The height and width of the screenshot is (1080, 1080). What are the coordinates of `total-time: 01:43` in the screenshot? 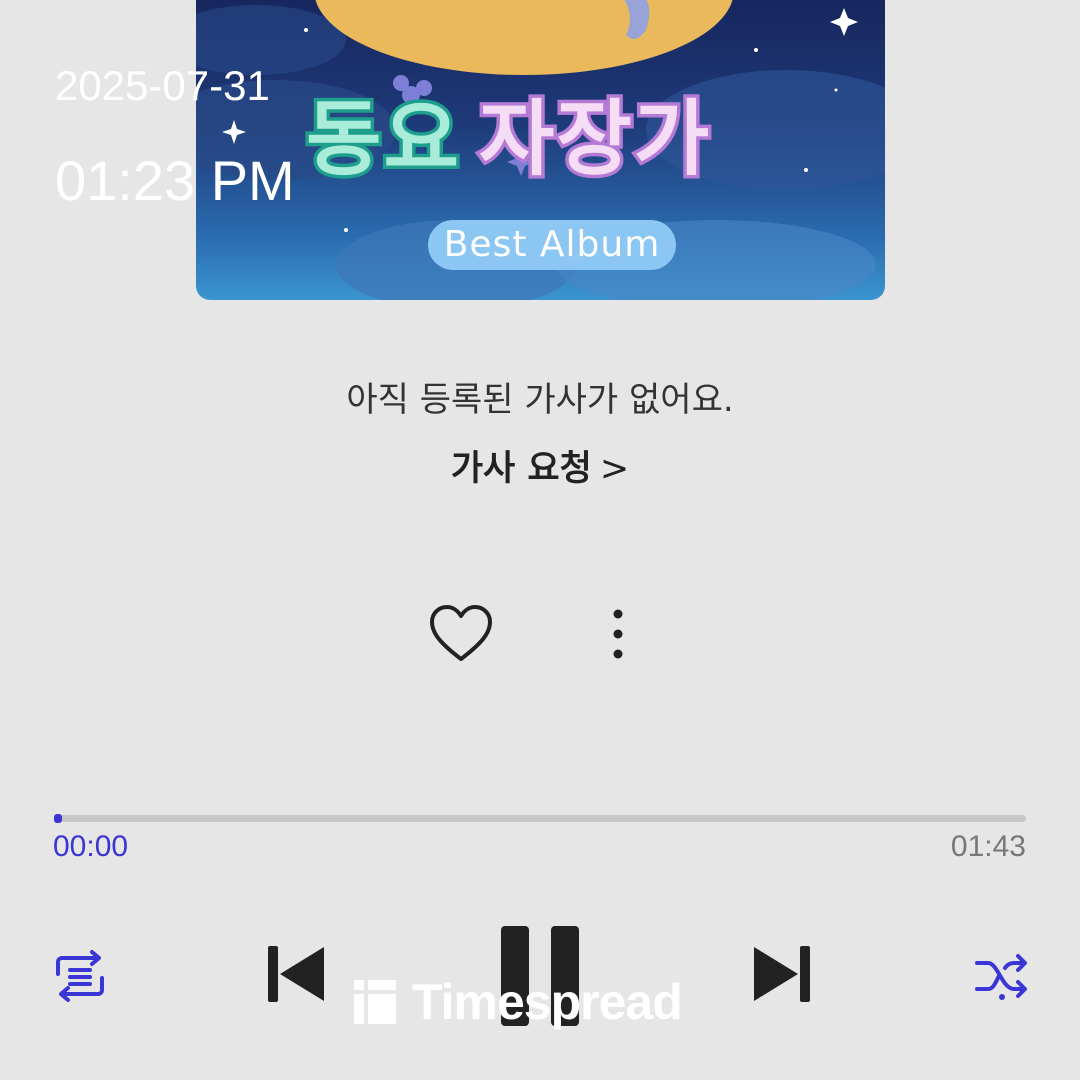 It's located at (988, 846).